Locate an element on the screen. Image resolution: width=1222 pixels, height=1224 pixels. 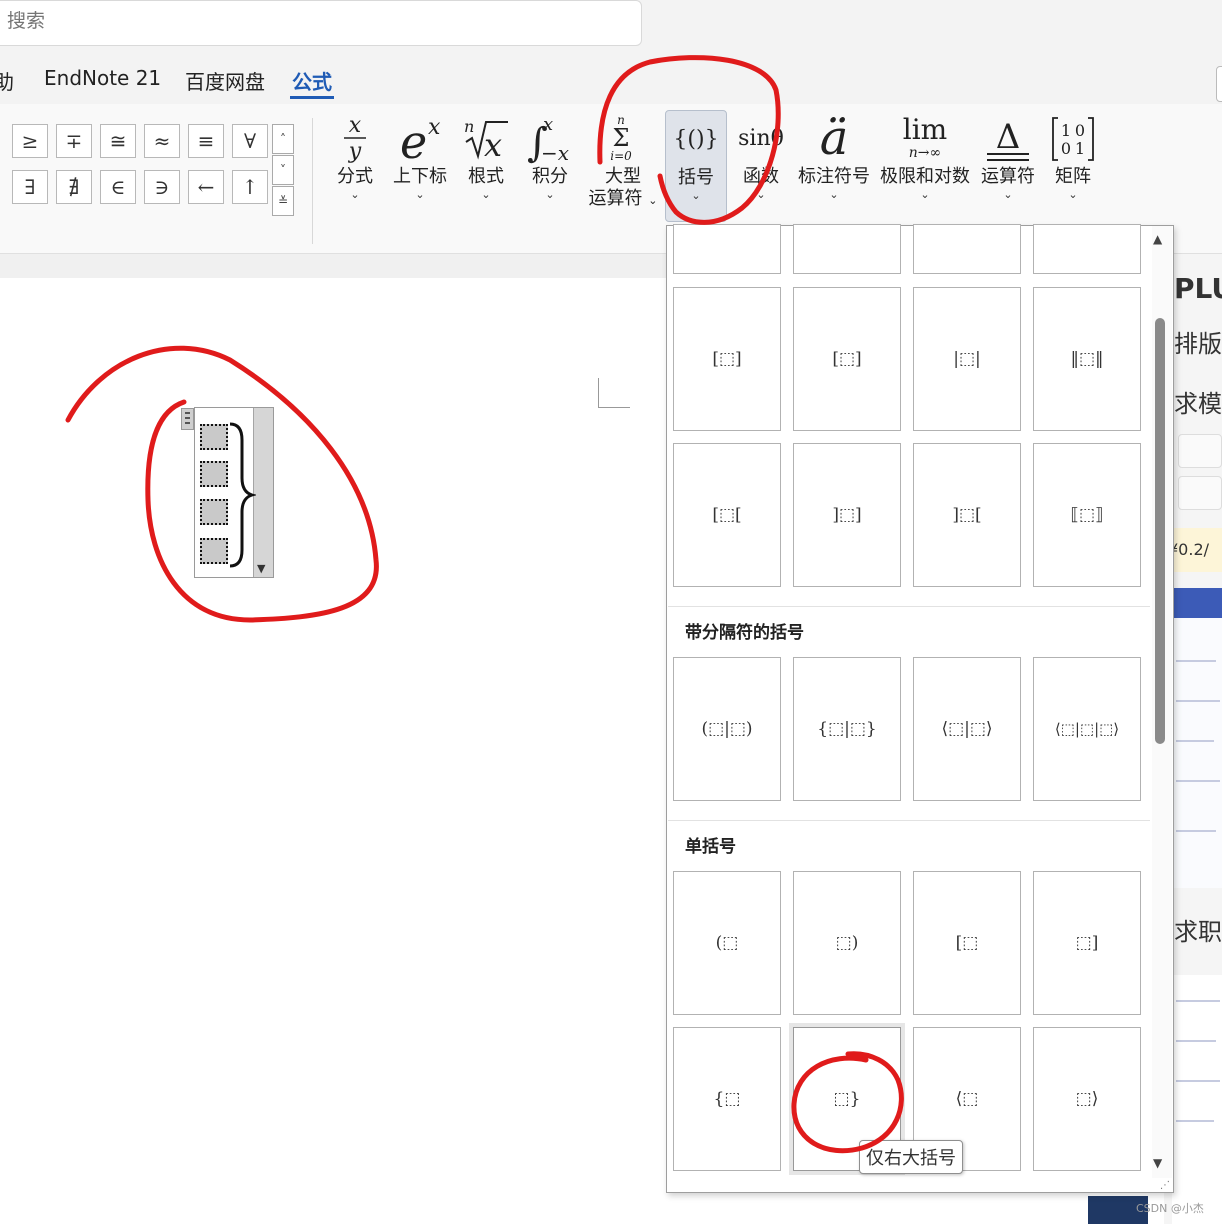
gallery-item: (⬚|⬚) is located at coordinates (727, 729).